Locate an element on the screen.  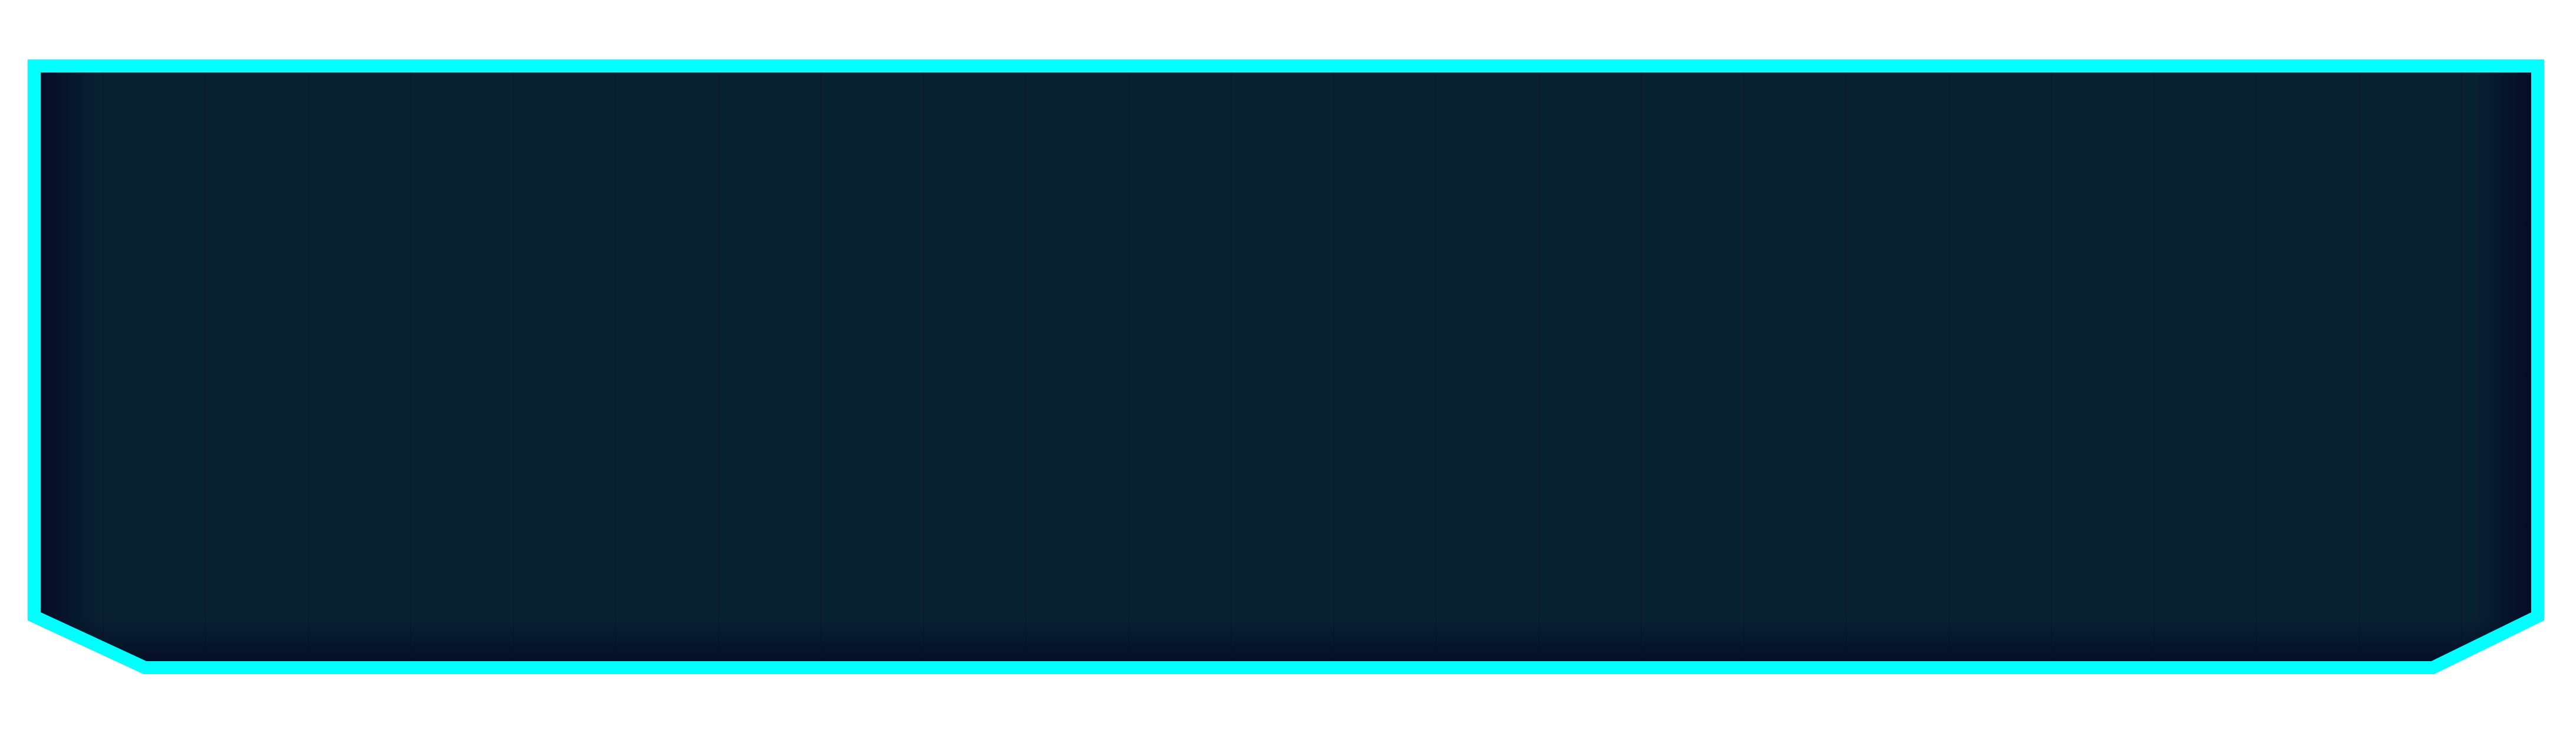
hud-panel-left-shadow is located at coordinates (67, 367).